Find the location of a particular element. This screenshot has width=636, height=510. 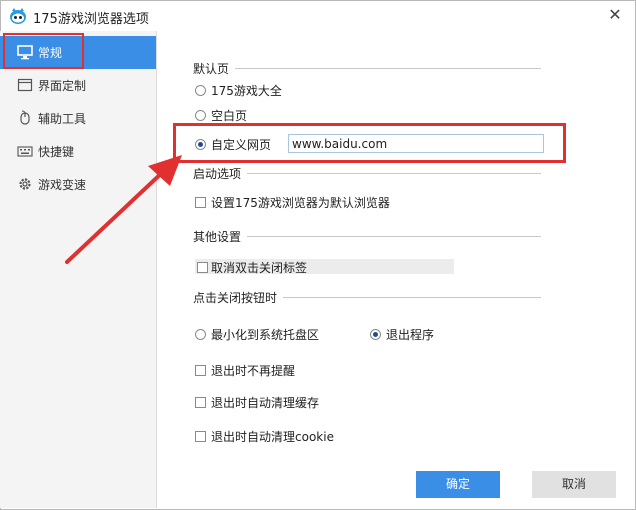

radio-option-175-games: 175游戏大全 is located at coordinates (295, 90).